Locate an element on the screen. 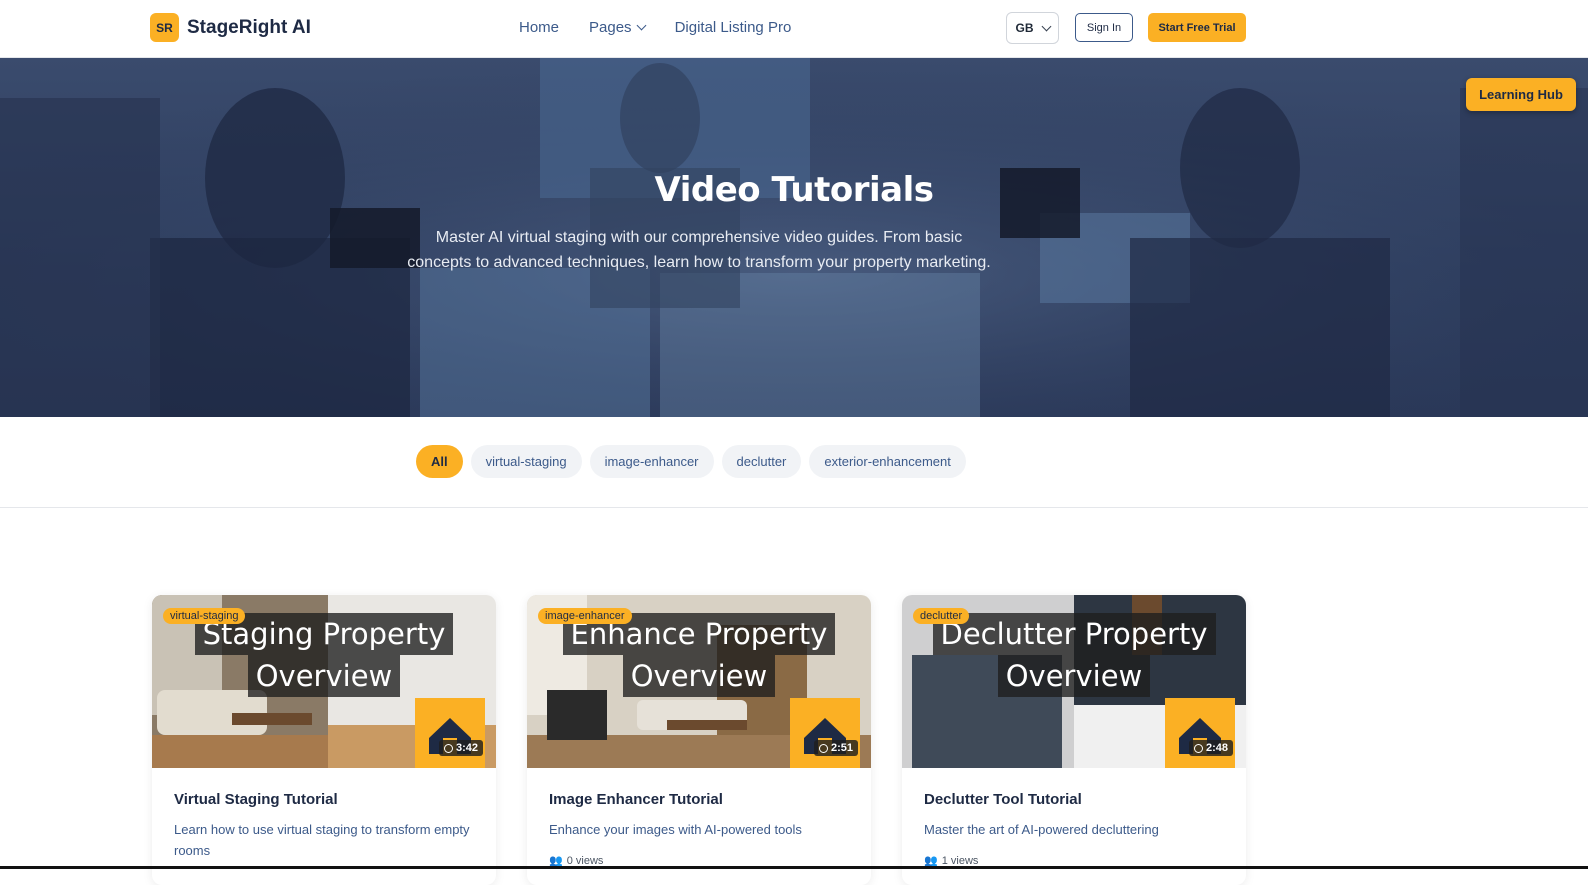 Image resolution: width=1588 pixels, height=885 pixels. brand-logo: SR StageRight AI is located at coordinates (230, 27).